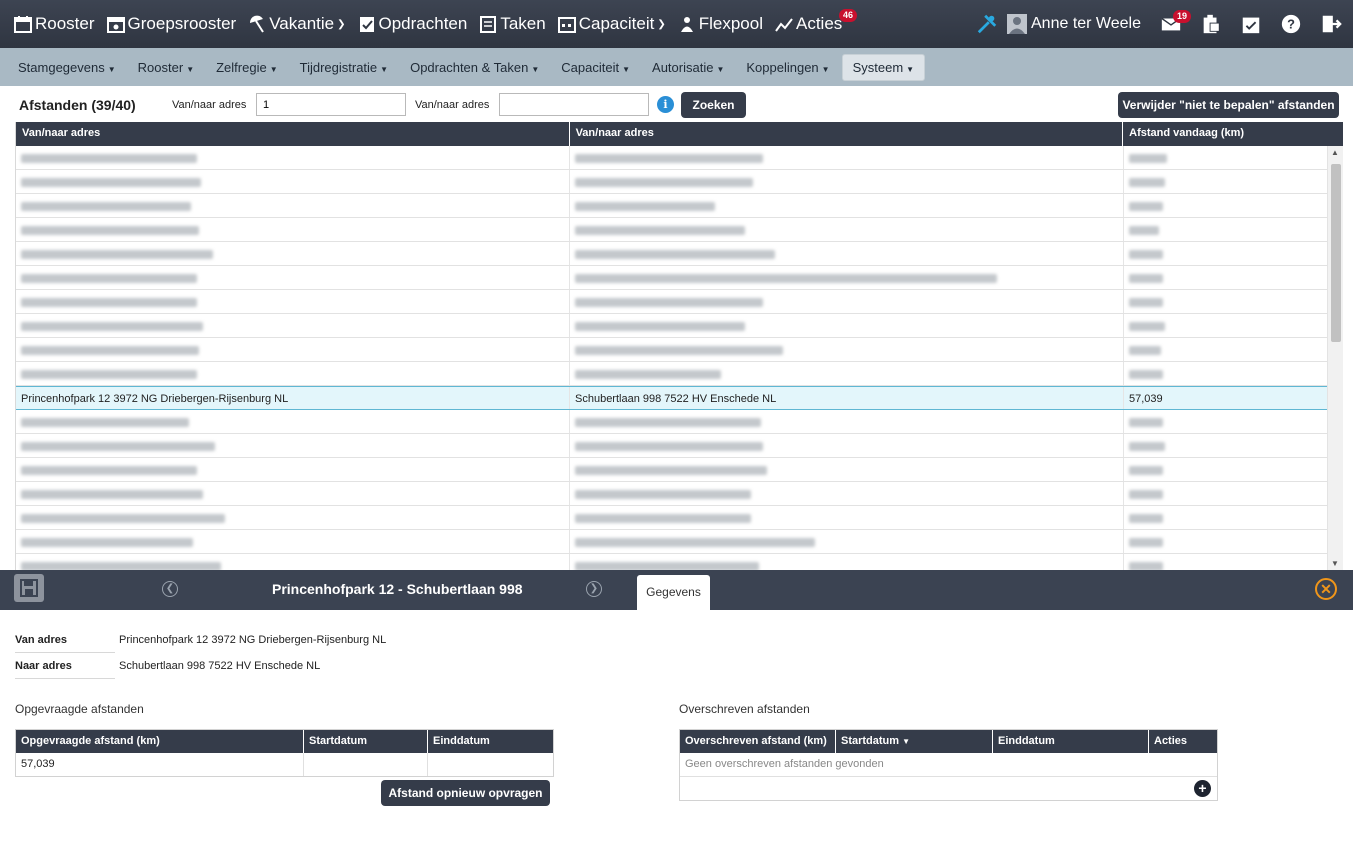  I want to click on subnav-zelfregie: Zelfregie ▼, so click(247, 67).